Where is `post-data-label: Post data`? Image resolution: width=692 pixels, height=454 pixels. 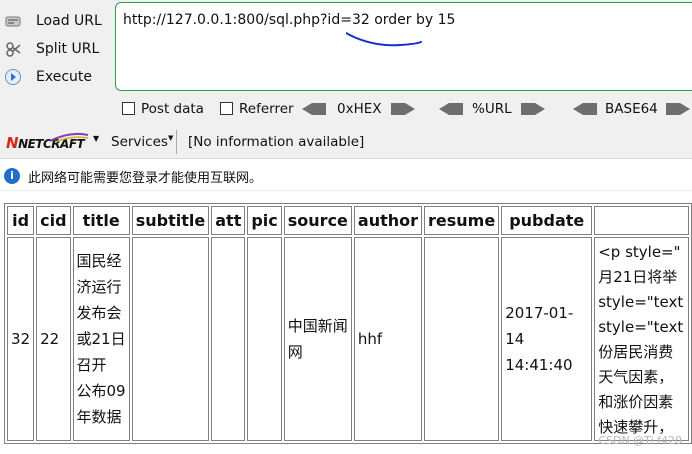
post-data-label: Post data is located at coordinates (172, 109).